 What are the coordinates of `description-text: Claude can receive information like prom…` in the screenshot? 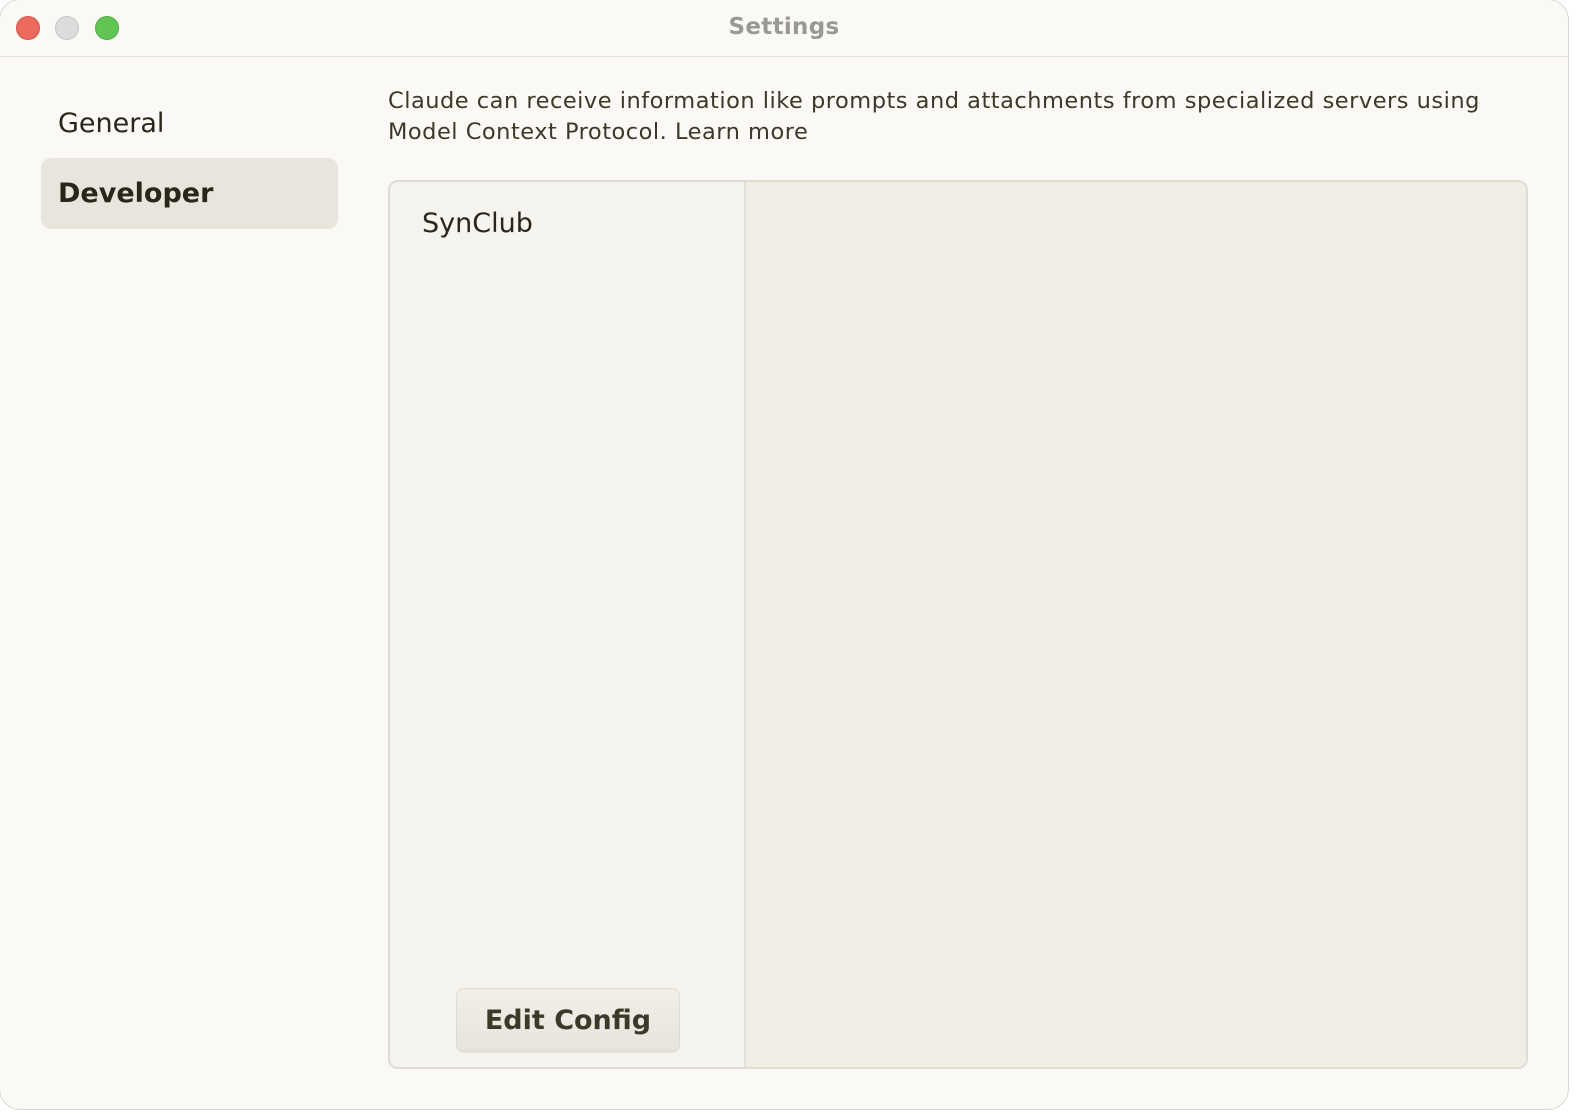 It's located at (934, 116).